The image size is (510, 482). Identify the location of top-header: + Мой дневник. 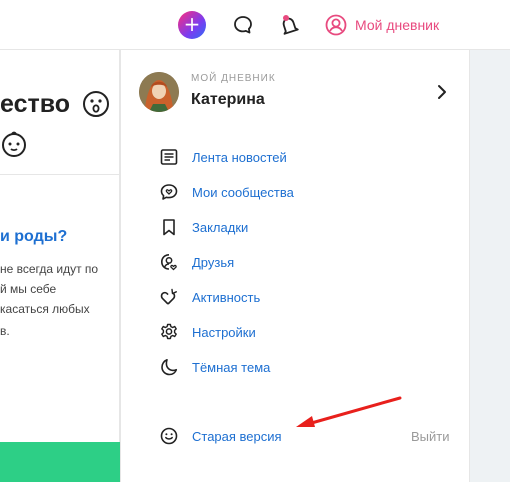
(255, 25).